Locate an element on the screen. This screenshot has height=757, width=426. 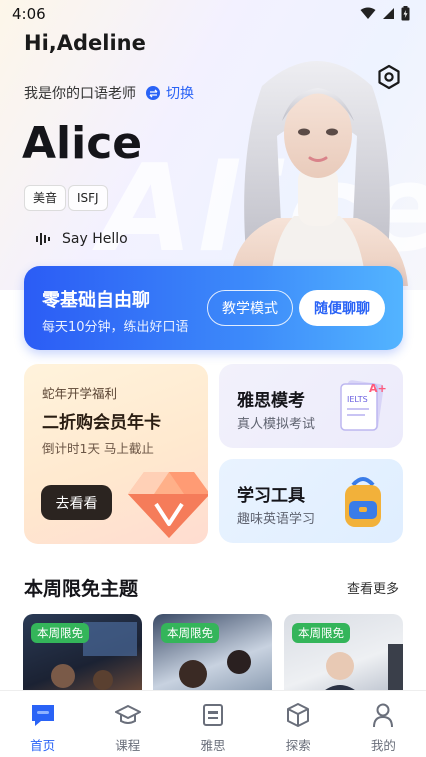
theme-card-cinema: 本周限免 is located at coordinates (82, 654).